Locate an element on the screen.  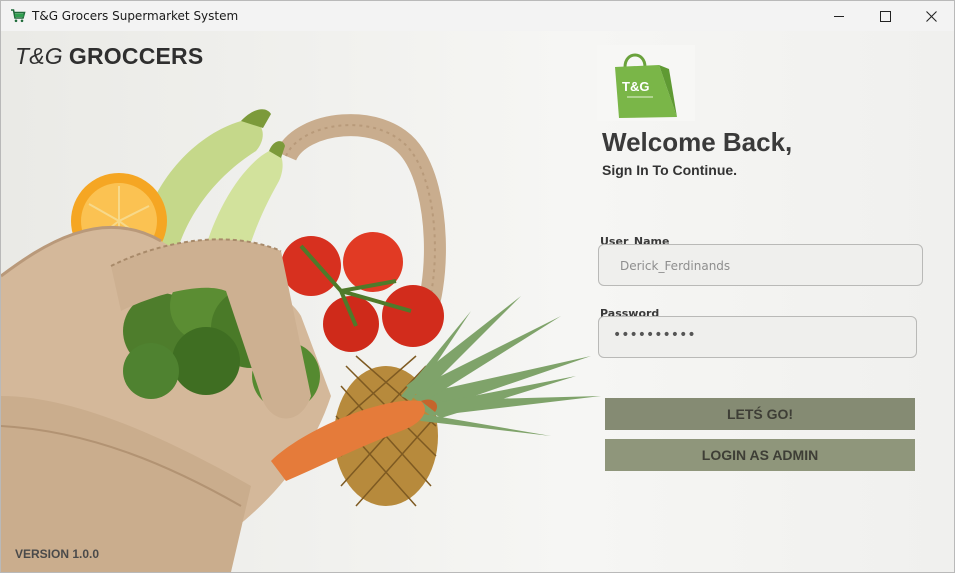
minimize-icon is located at coordinates (839, 16).